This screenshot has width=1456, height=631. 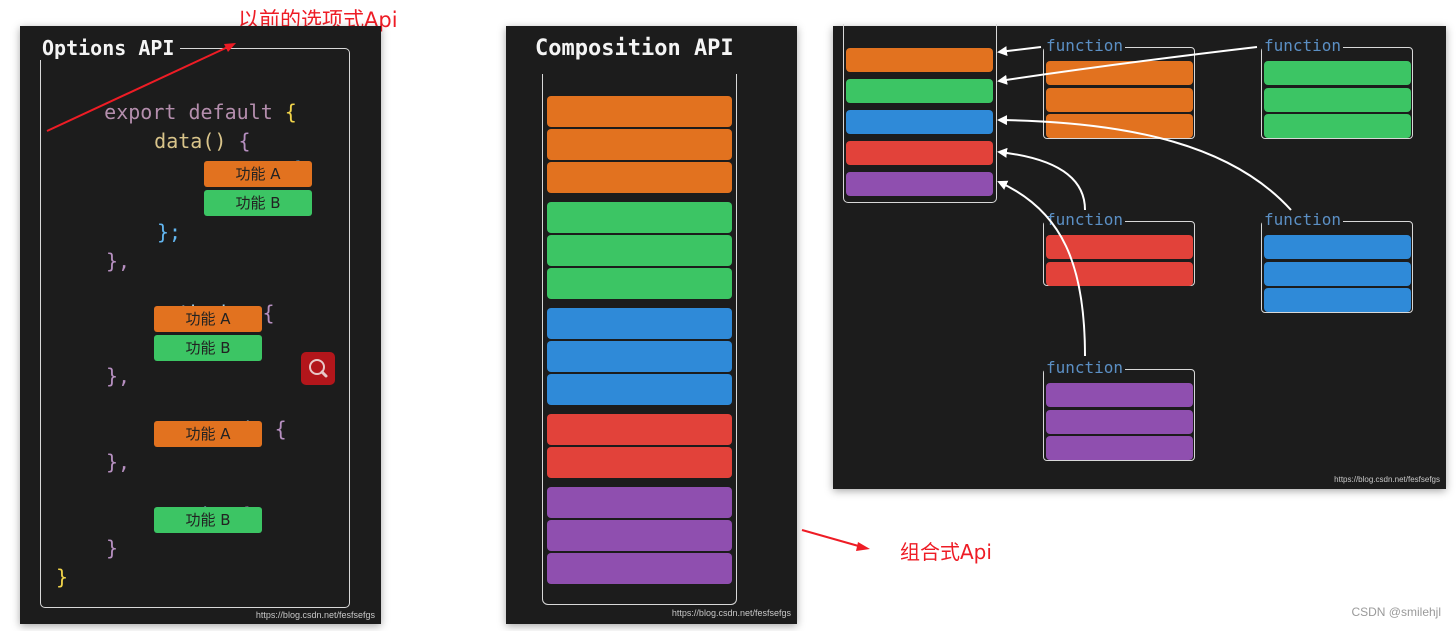 What do you see at coordinates (1127, 65) in the screenshot?
I see `arrow-green` at bounding box center [1127, 65].